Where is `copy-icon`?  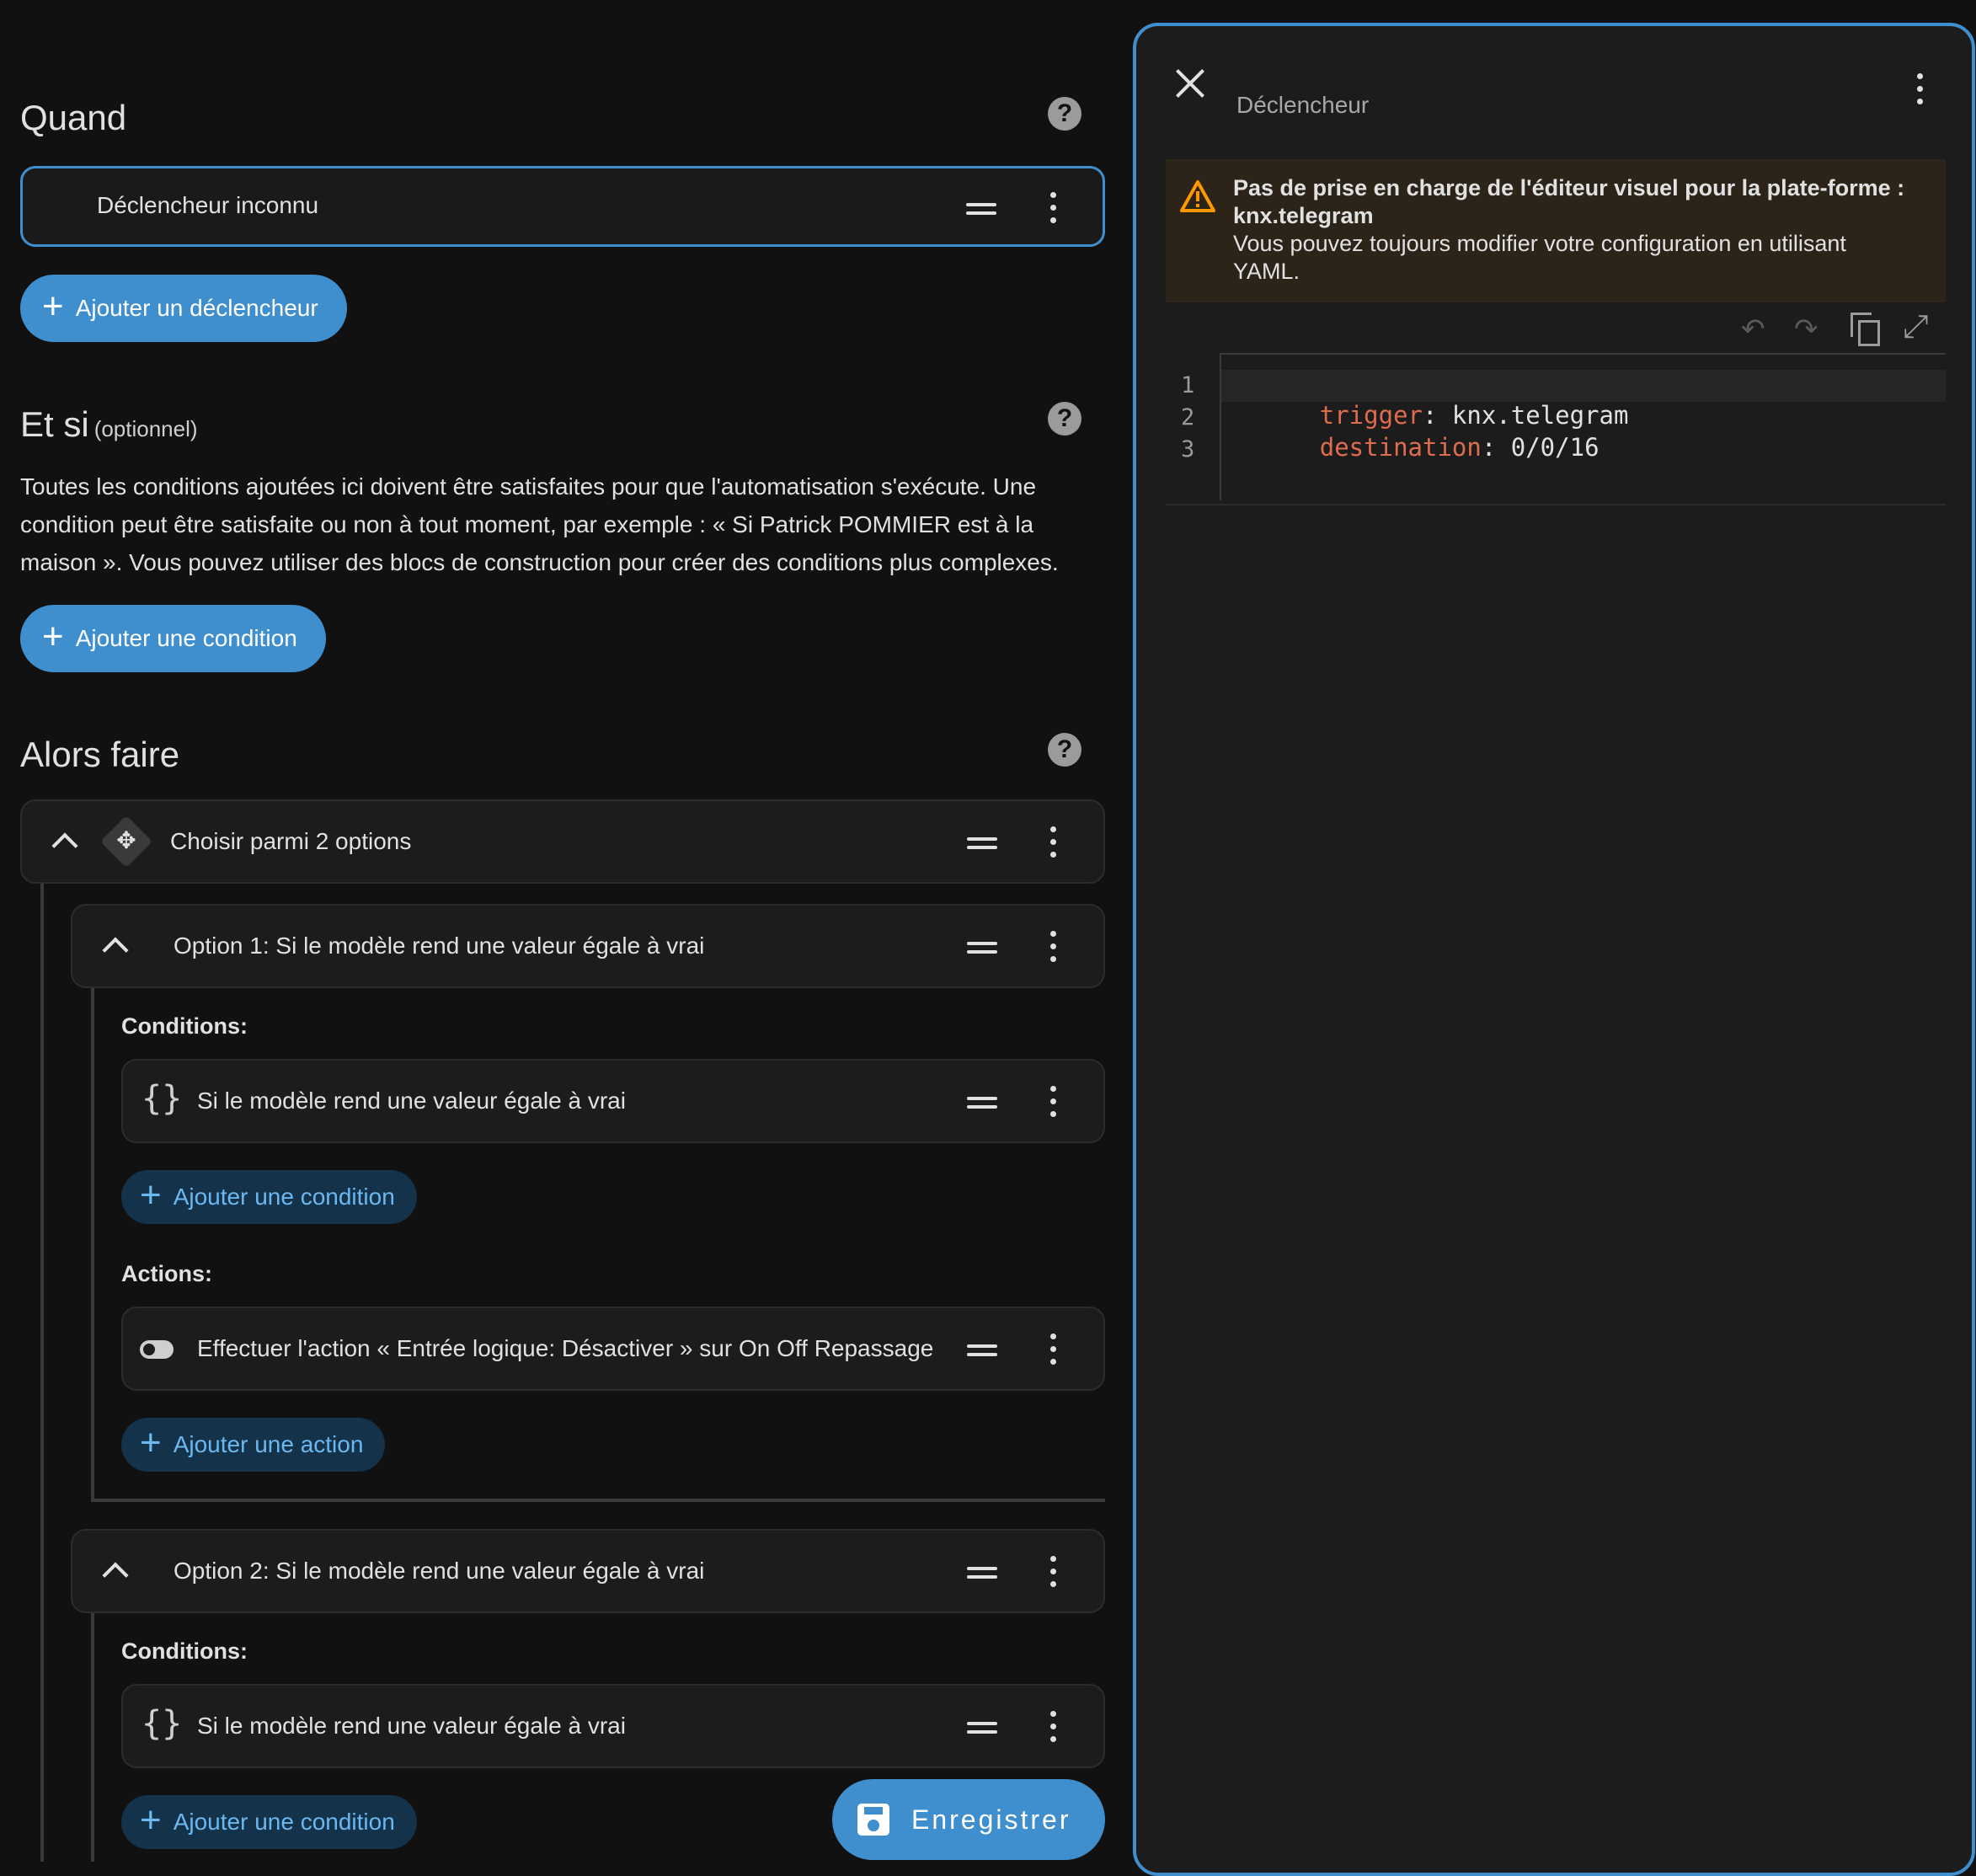 copy-icon is located at coordinates (1865, 329).